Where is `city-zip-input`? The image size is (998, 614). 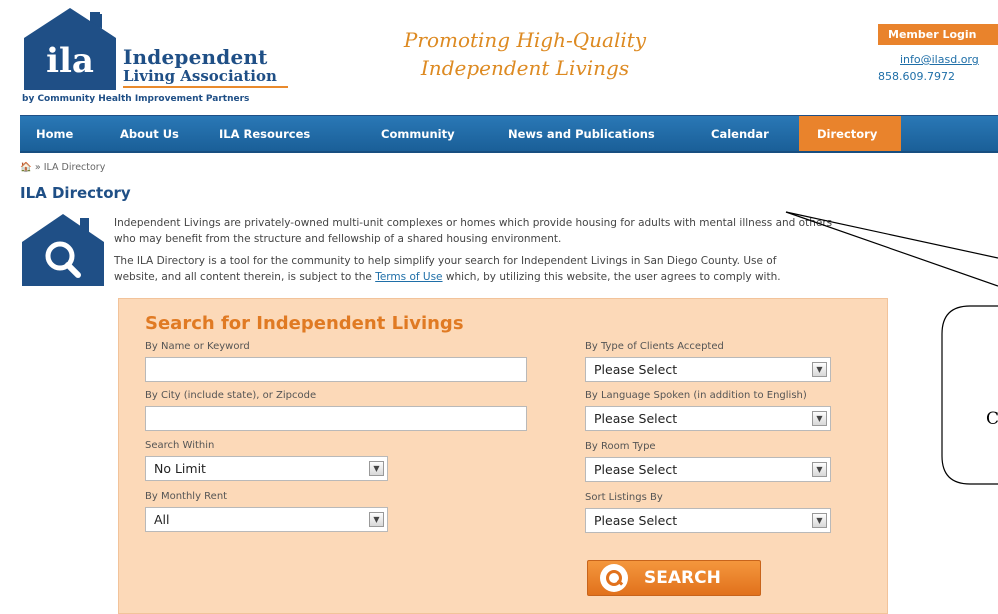 city-zip-input is located at coordinates (336, 418).